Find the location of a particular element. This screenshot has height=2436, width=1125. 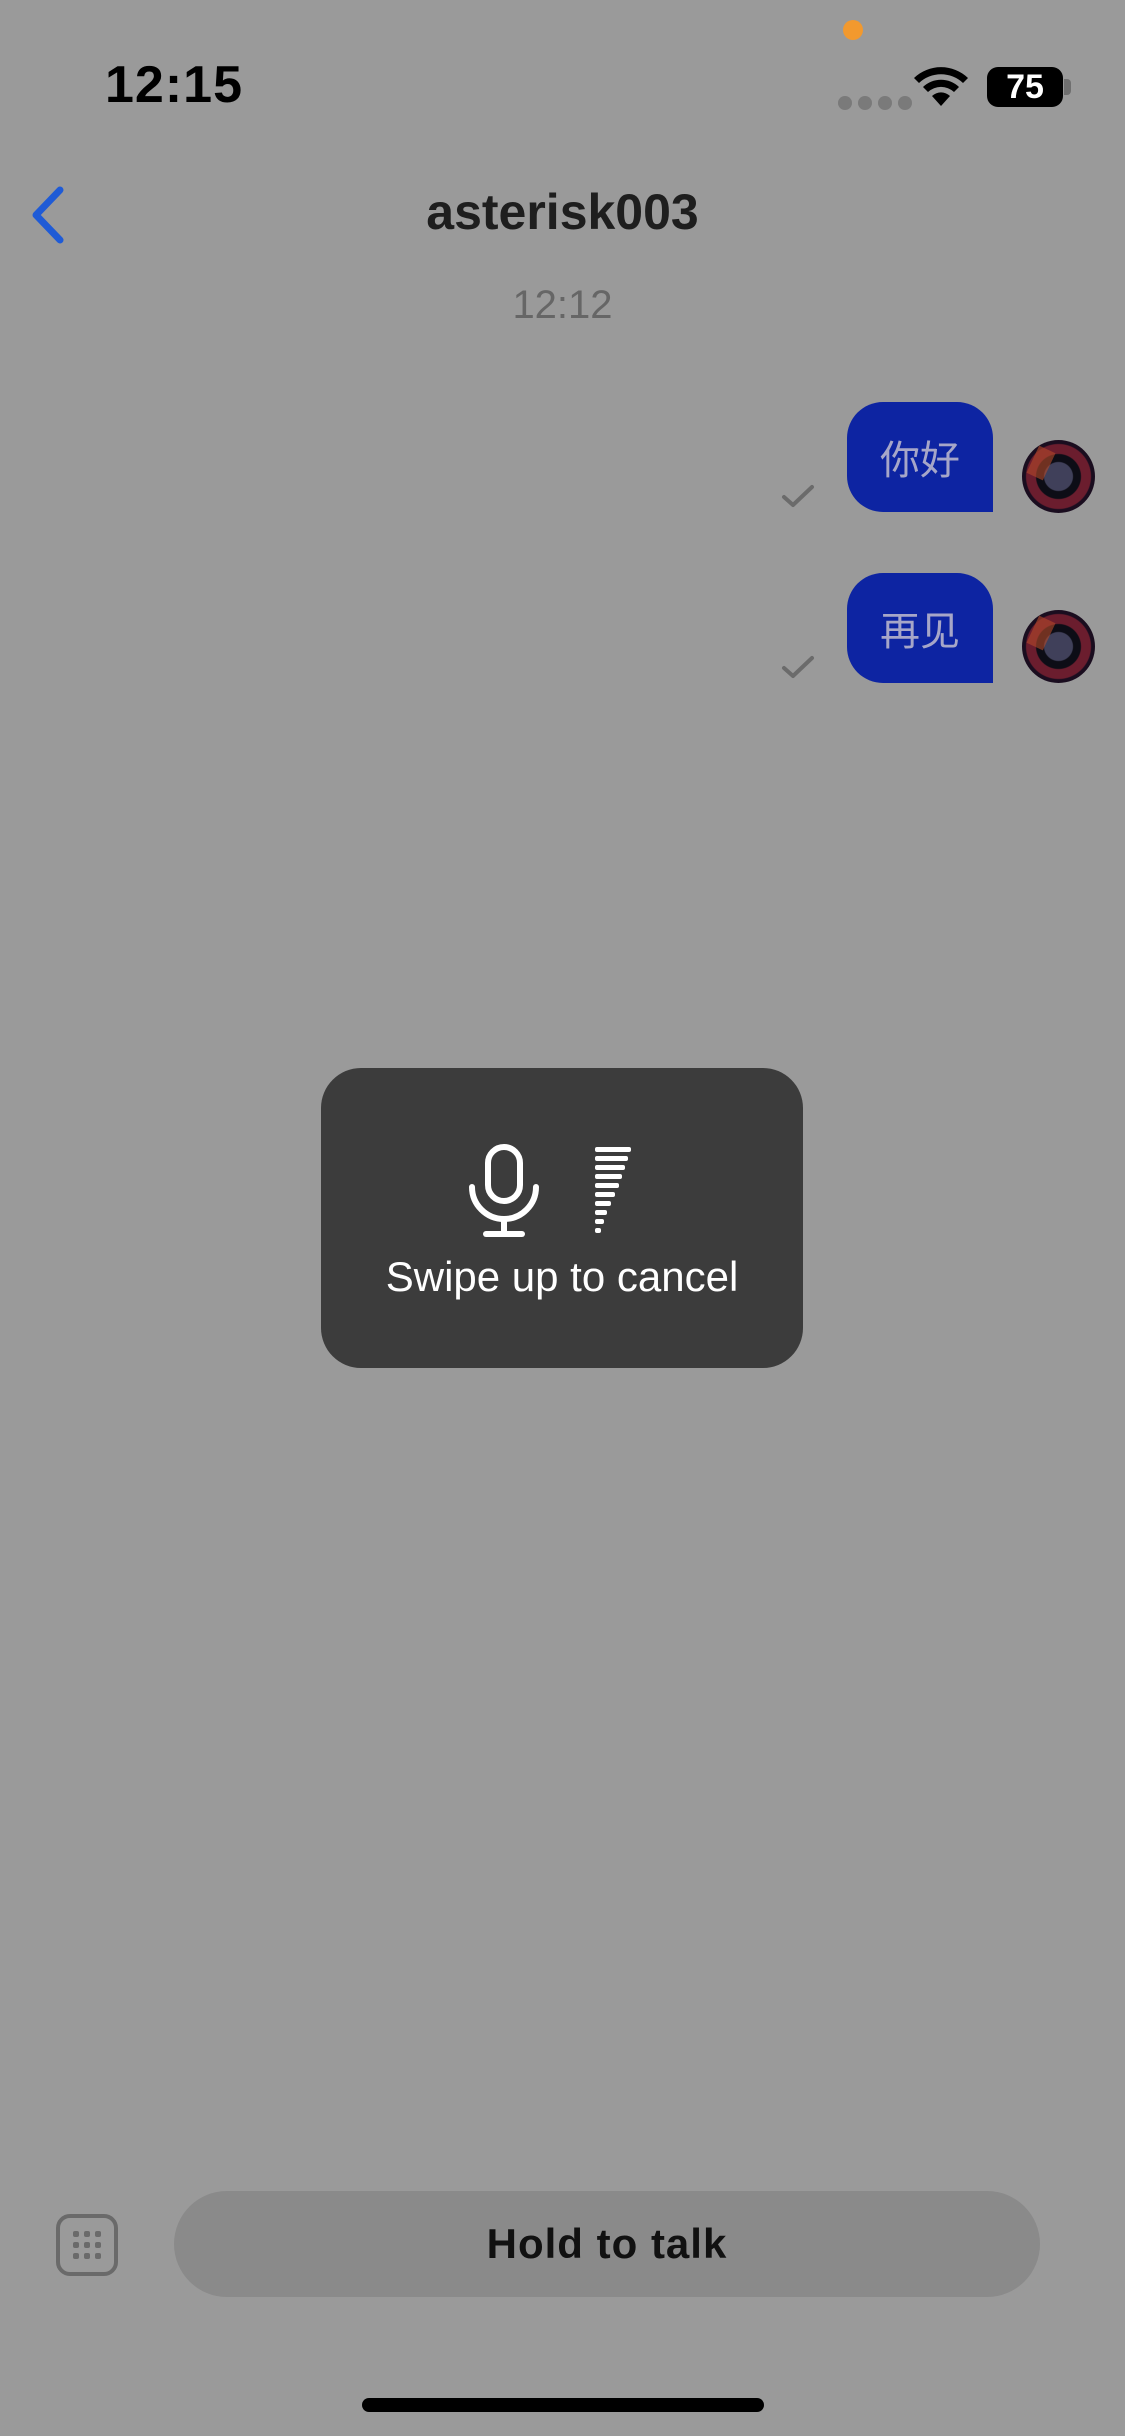

battery-icon: 75 is located at coordinates (1025, 87).